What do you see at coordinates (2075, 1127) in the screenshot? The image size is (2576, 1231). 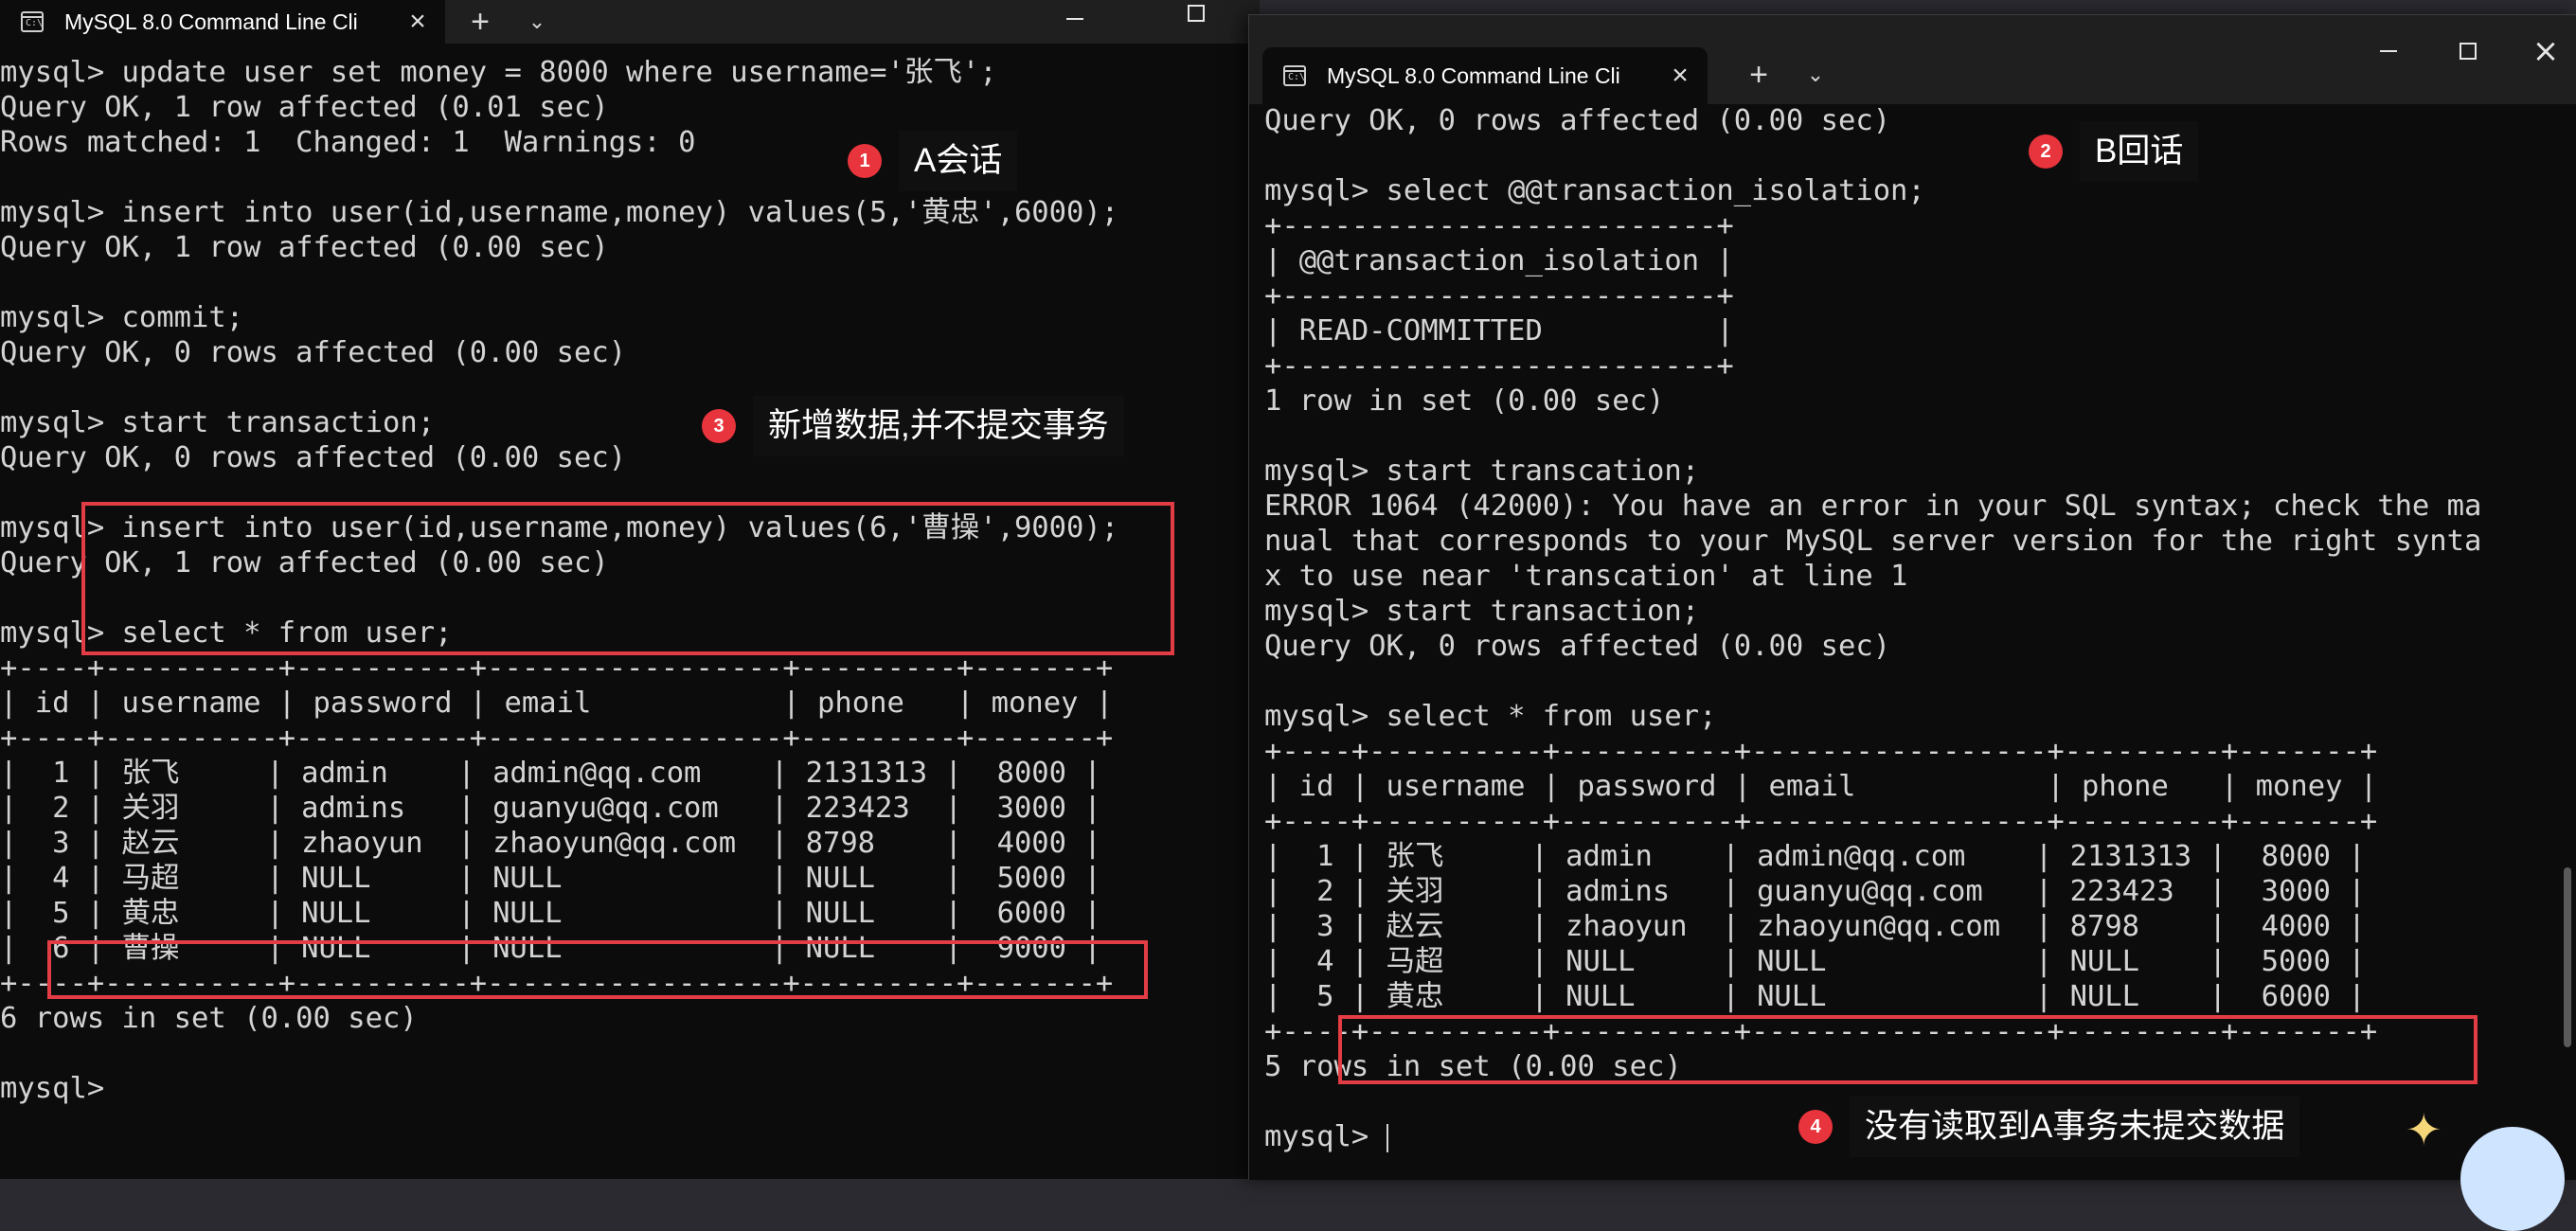 I see `annotation-label: 没有读取到A事务未提交数据` at bounding box center [2075, 1127].